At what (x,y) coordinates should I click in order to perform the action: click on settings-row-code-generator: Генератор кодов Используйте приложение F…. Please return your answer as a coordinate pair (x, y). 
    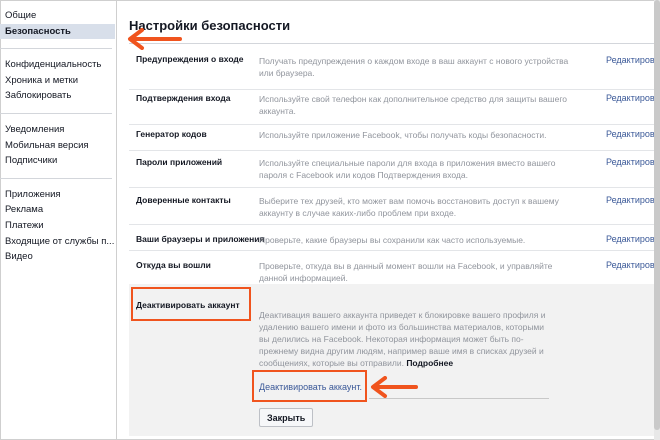
    Looking at the image, I should click on (394, 138).